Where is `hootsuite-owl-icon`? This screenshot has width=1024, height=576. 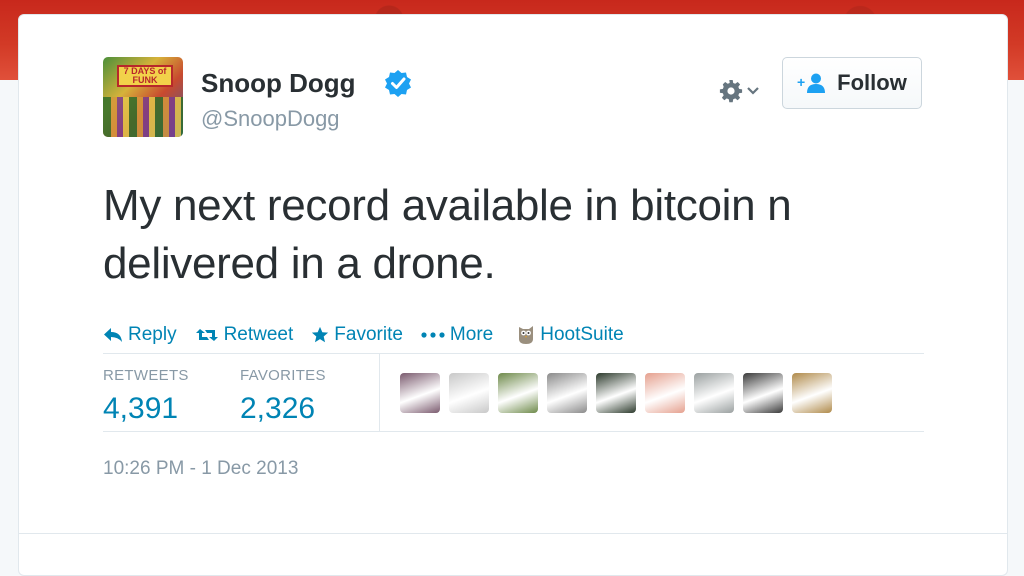
hootsuite-owl-icon is located at coordinates (526, 335).